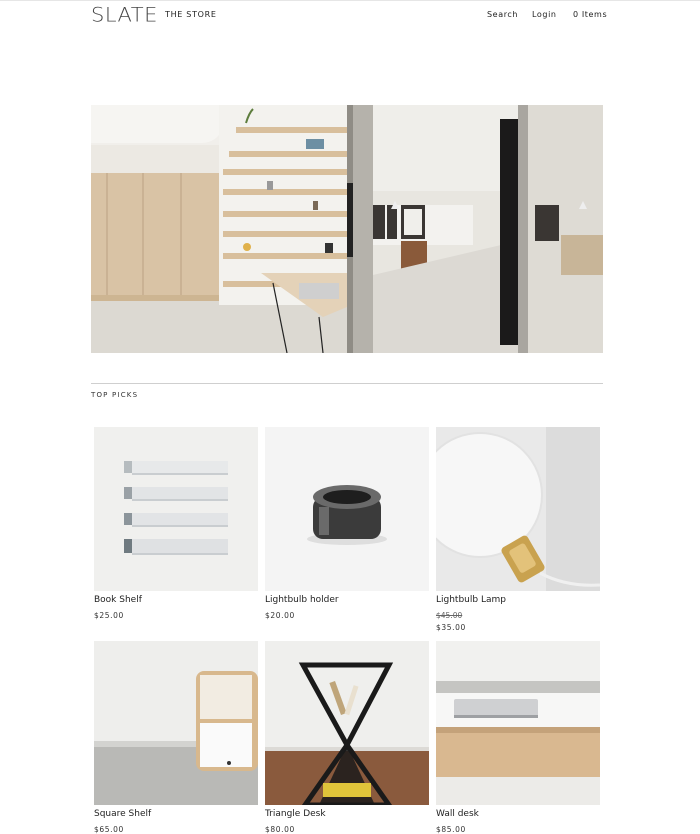 Image resolution: width=700 pixels, height=834 pixels. What do you see at coordinates (457, 814) in the screenshot?
I see `product-name: Wall desk` at bounding box center [457, 814].